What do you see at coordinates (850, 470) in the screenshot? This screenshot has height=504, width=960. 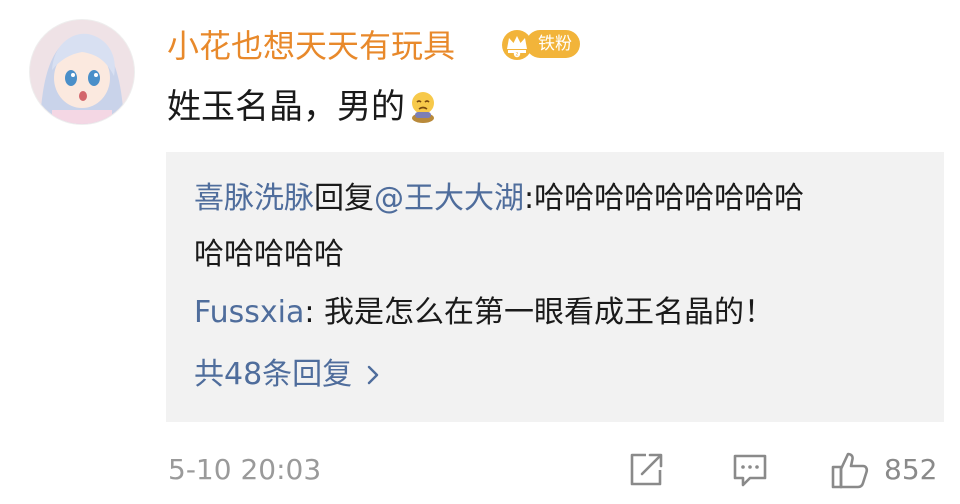 I see `thumbs-up-icon` at bounding box center [850, 470].